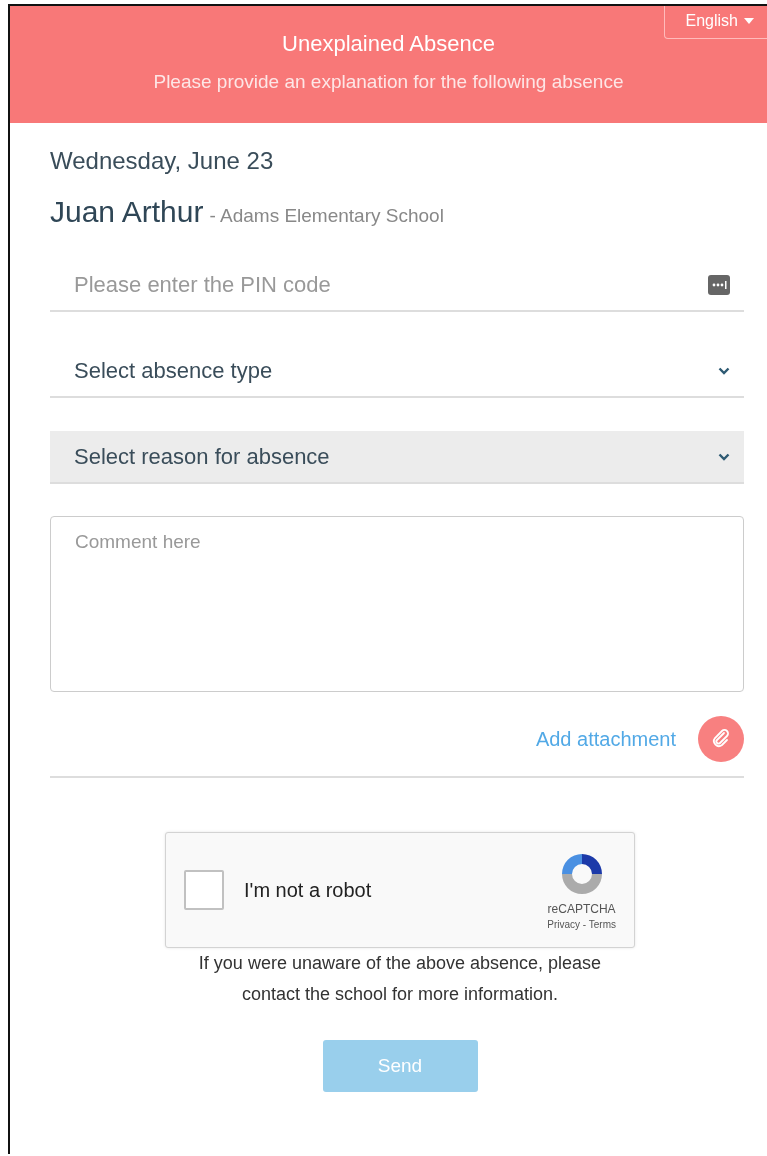  Describe the element at coordinates (127, 212) in the screenshot. I see `student-name: Juan Arthur` at that location.